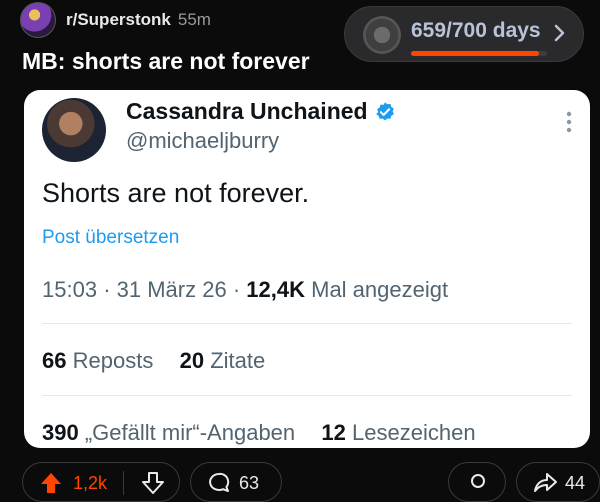 The height and width of the screenshot is (502, 600). I want to click on bookmarks-count: 12, so click(333, 432).